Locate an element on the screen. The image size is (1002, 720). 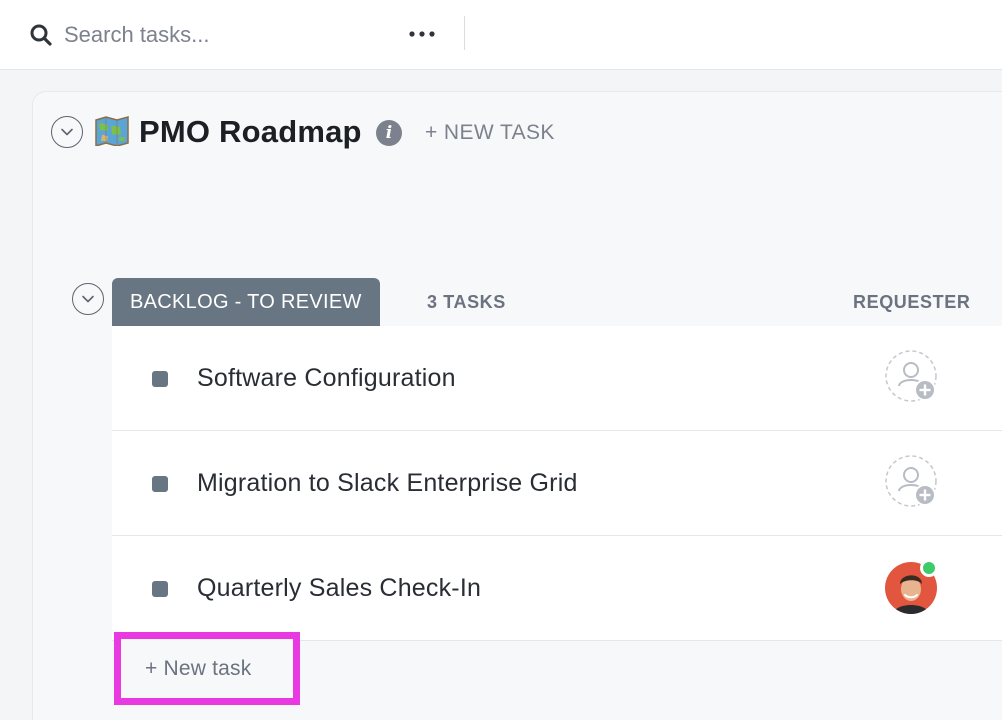
top-bar is located at coordinates (501, 35).